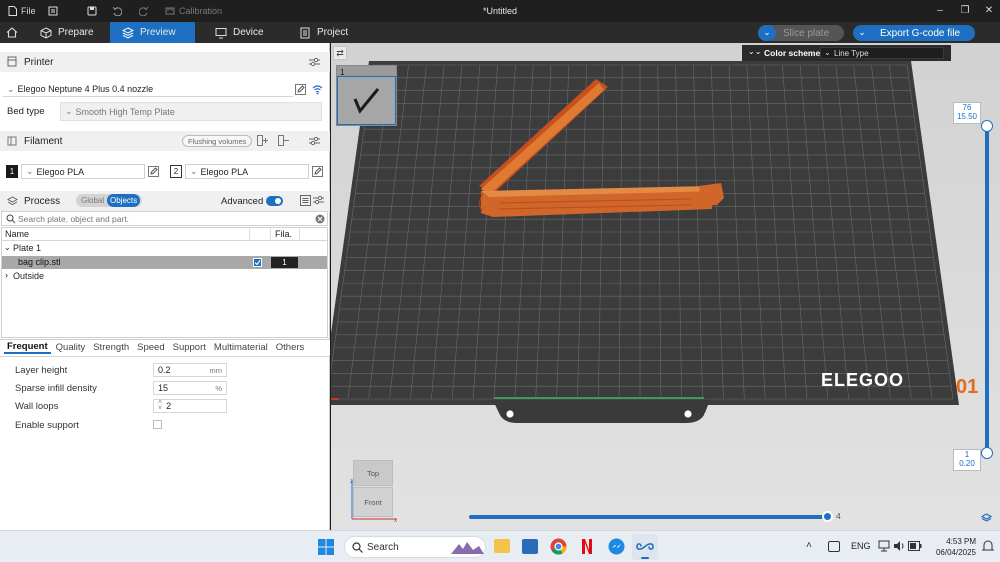  I want to click on layer-slider-bottom-handle, so click(987, 453).